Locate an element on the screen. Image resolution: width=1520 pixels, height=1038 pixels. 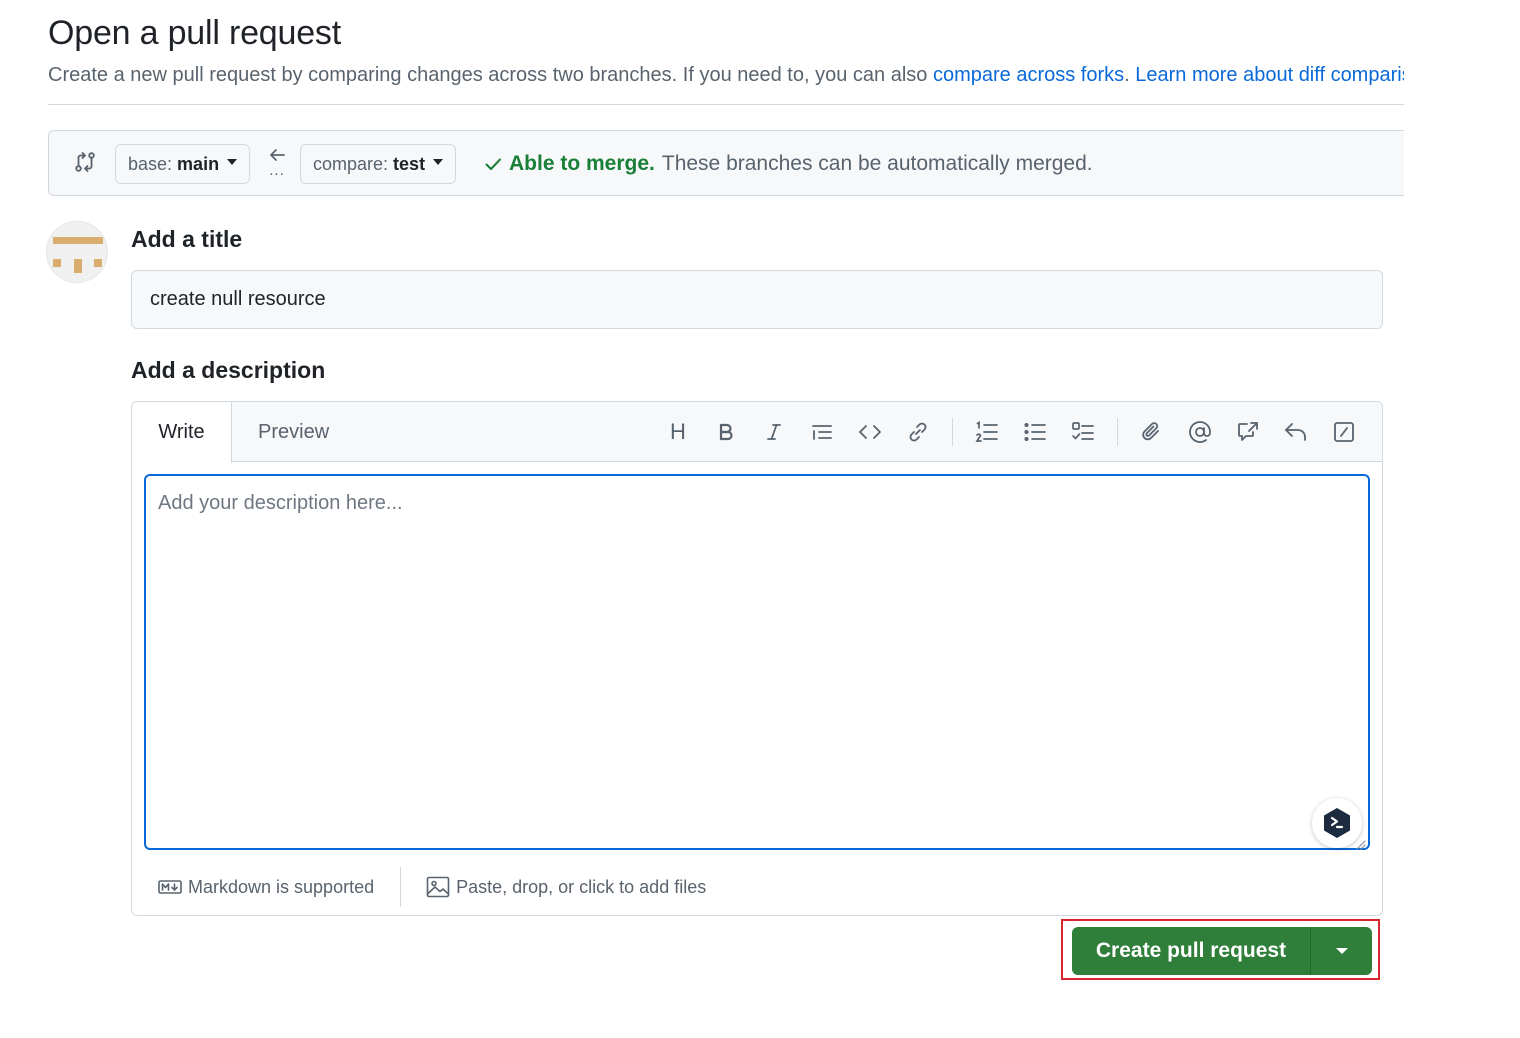
heading-icon: H is located at coordinates (678, 432).